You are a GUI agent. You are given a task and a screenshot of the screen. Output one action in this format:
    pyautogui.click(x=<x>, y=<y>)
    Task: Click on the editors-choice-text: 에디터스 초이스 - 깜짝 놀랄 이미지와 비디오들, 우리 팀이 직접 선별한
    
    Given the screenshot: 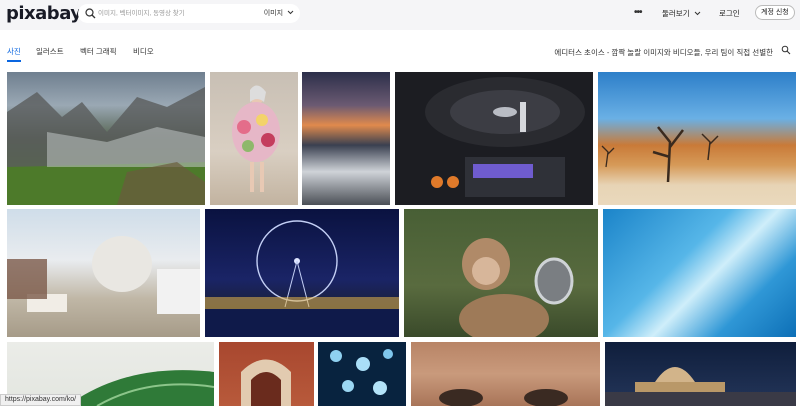 What is the action you would take?
    pyautogui.click(x=663, y=52)
    